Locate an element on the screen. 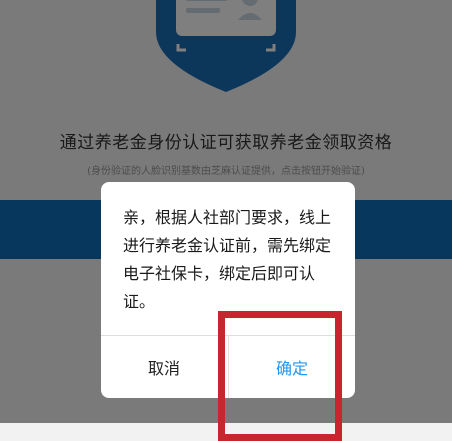  annotation-highlight-box is located at coordinates (280, 376).